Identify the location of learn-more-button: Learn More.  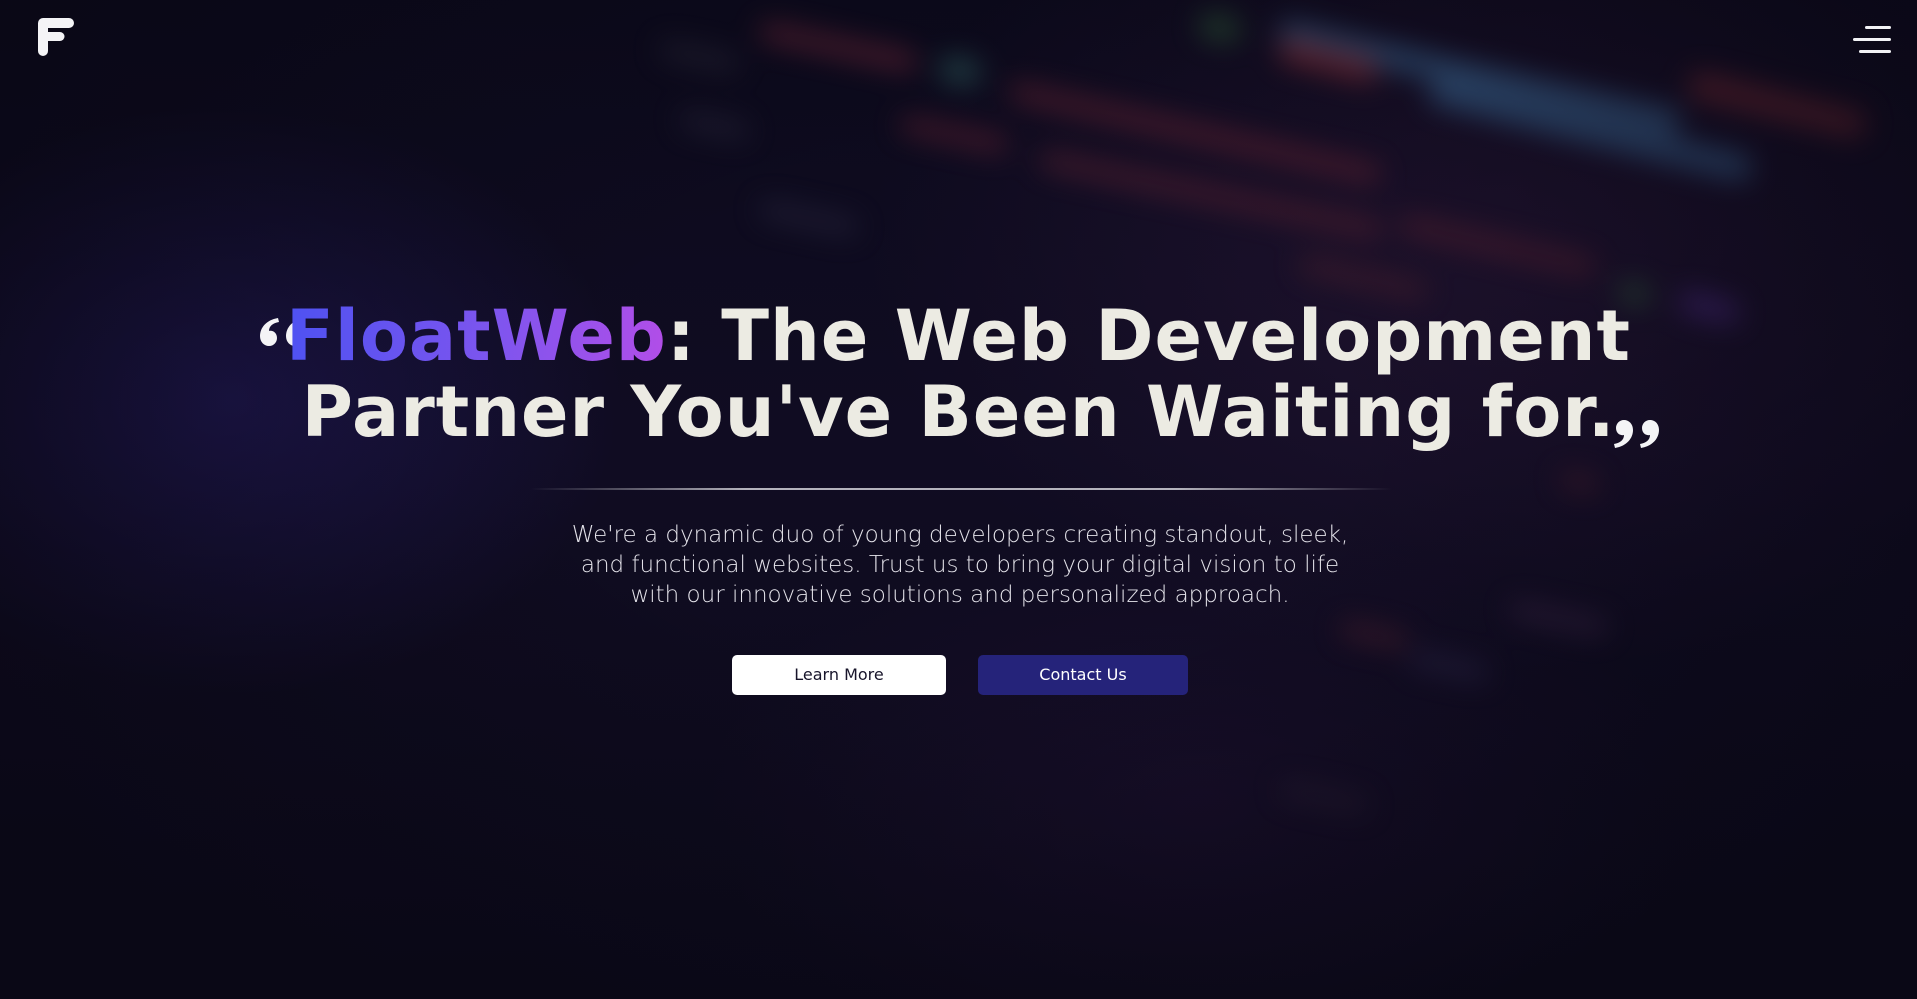
(839, 675).